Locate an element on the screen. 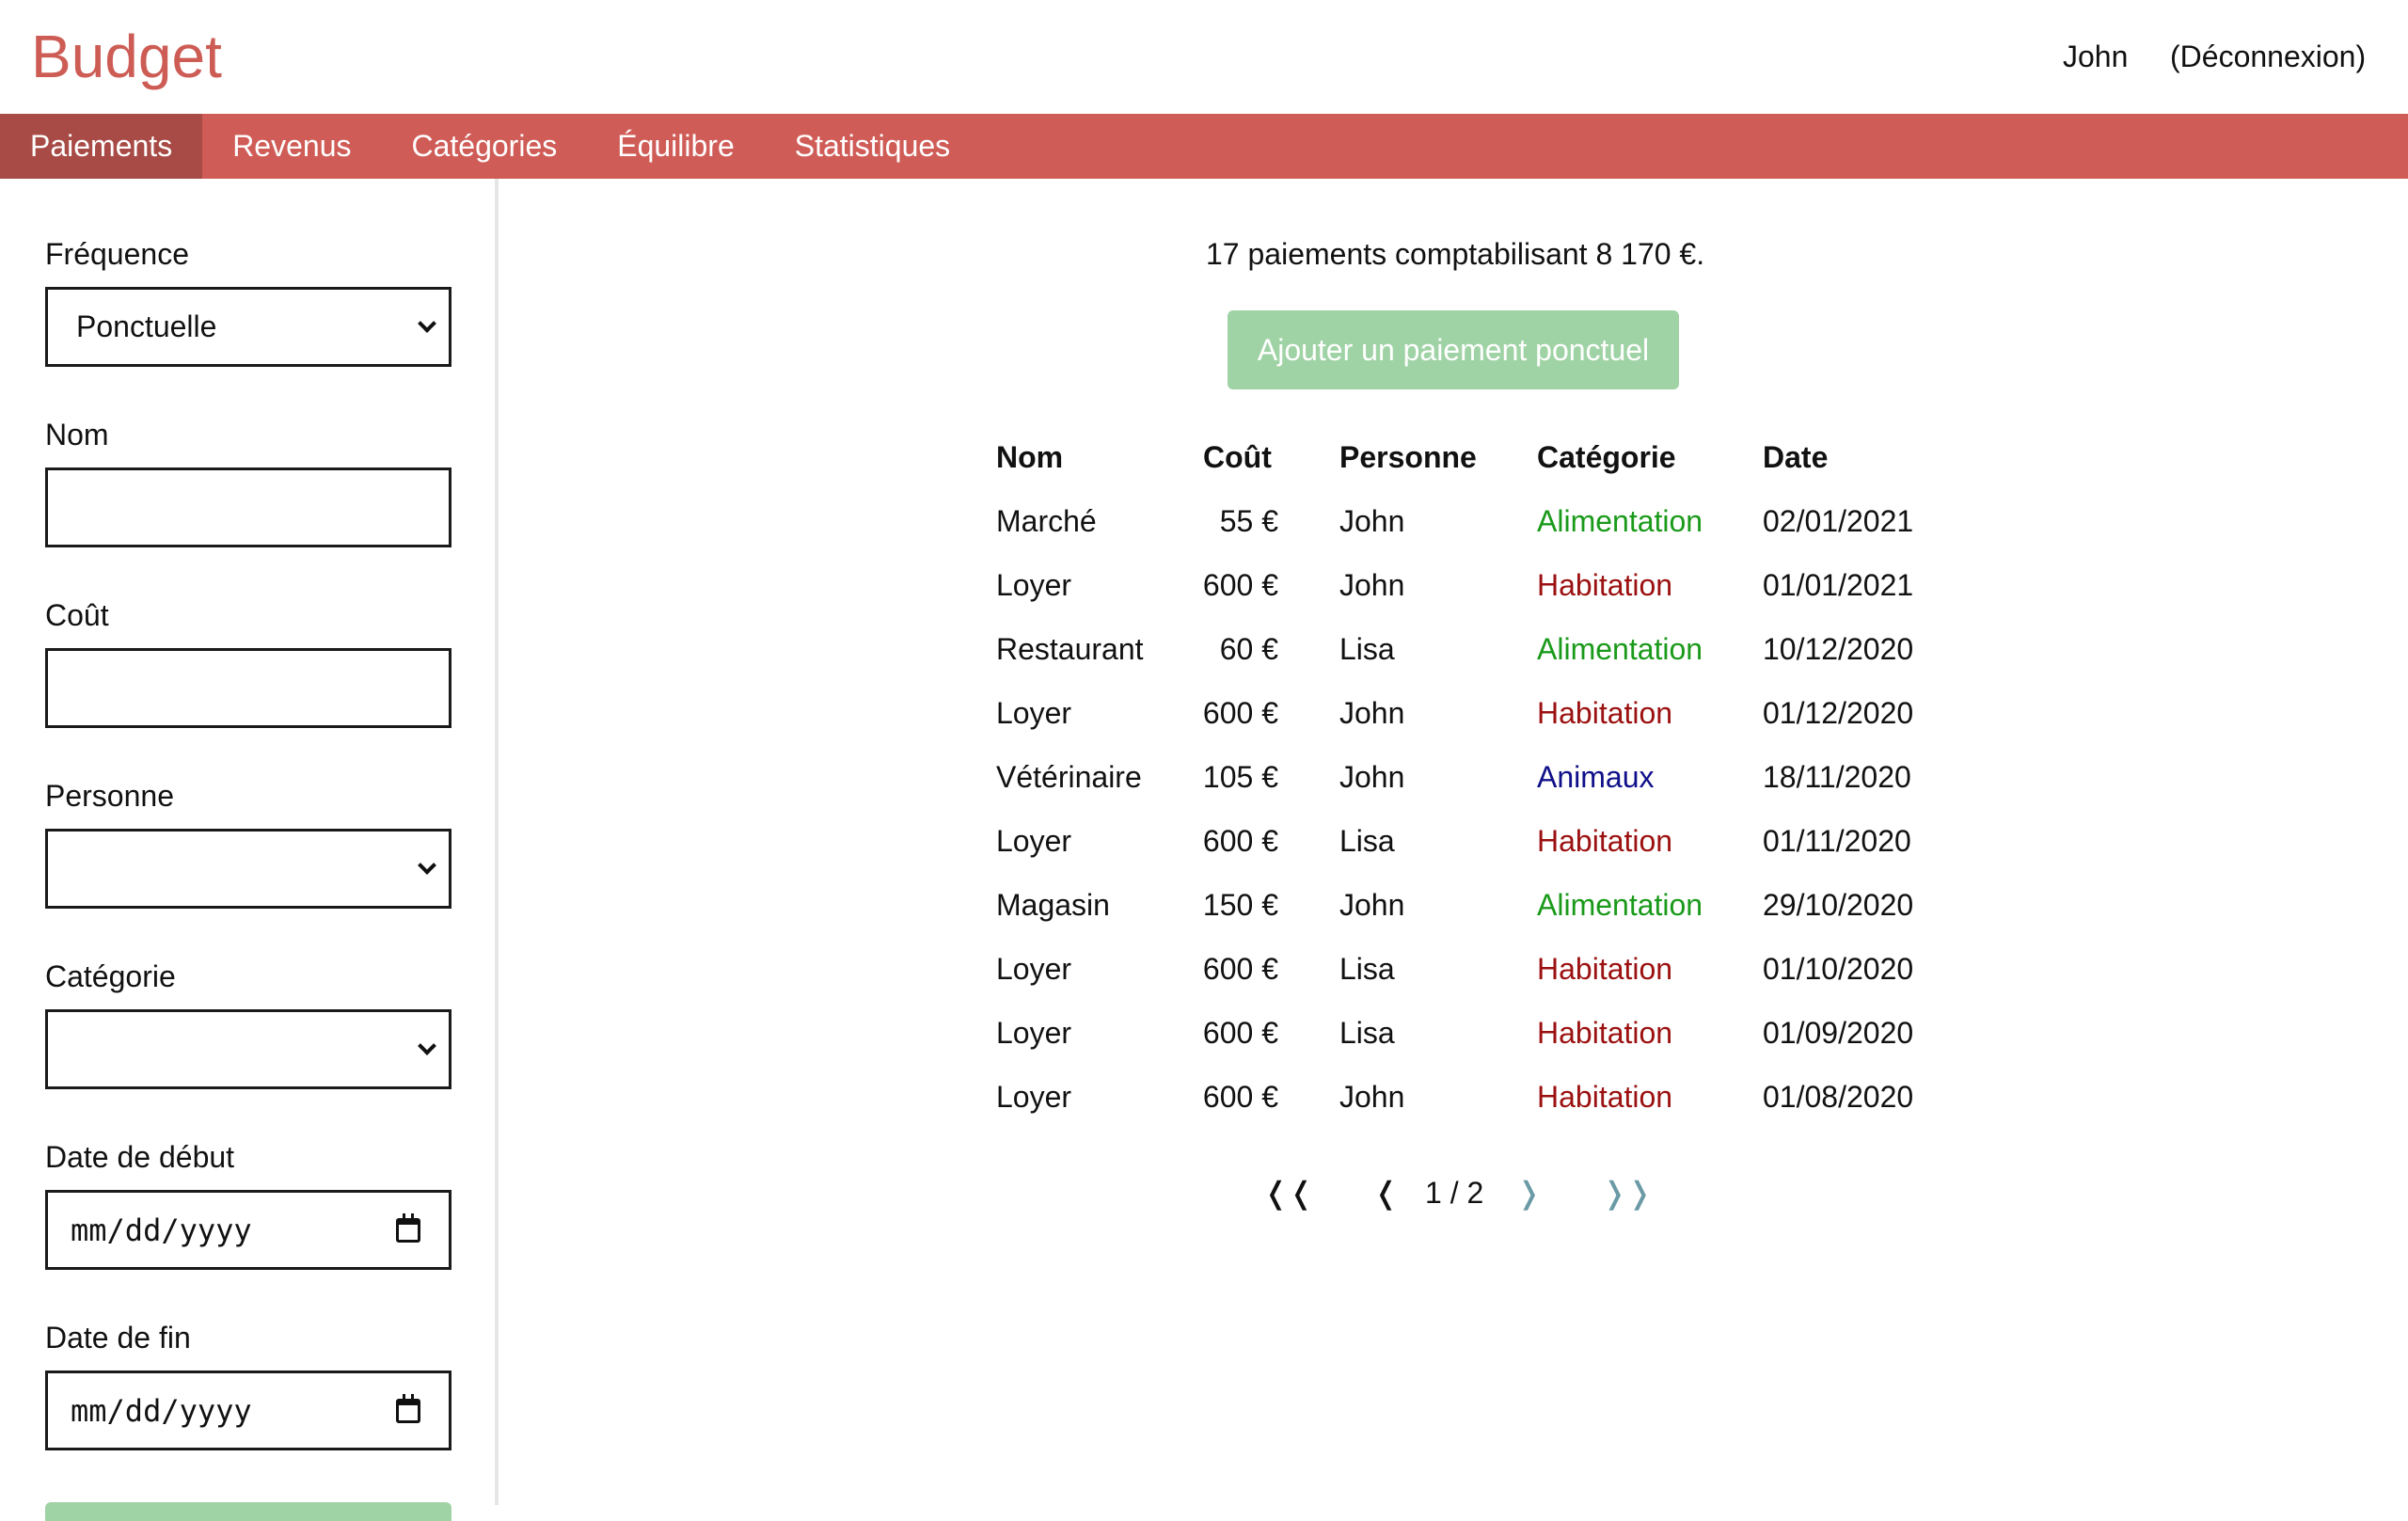  nav-item-revenus: Revenus is located at coordinates (292, 146).